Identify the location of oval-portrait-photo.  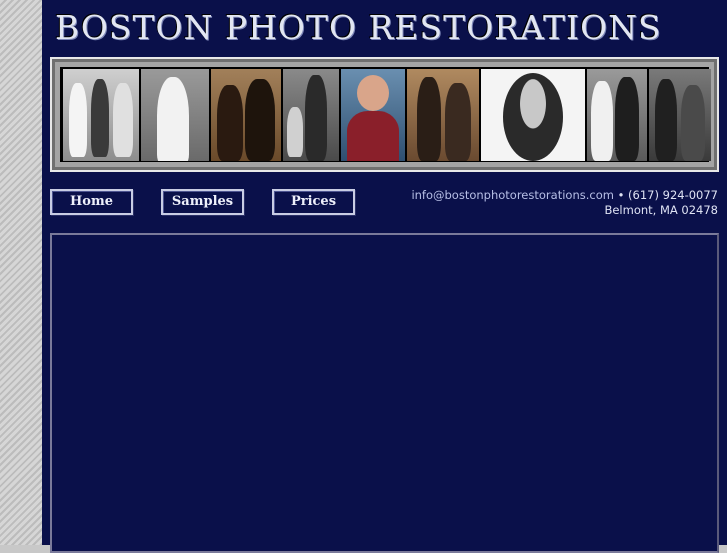
(533, 114).